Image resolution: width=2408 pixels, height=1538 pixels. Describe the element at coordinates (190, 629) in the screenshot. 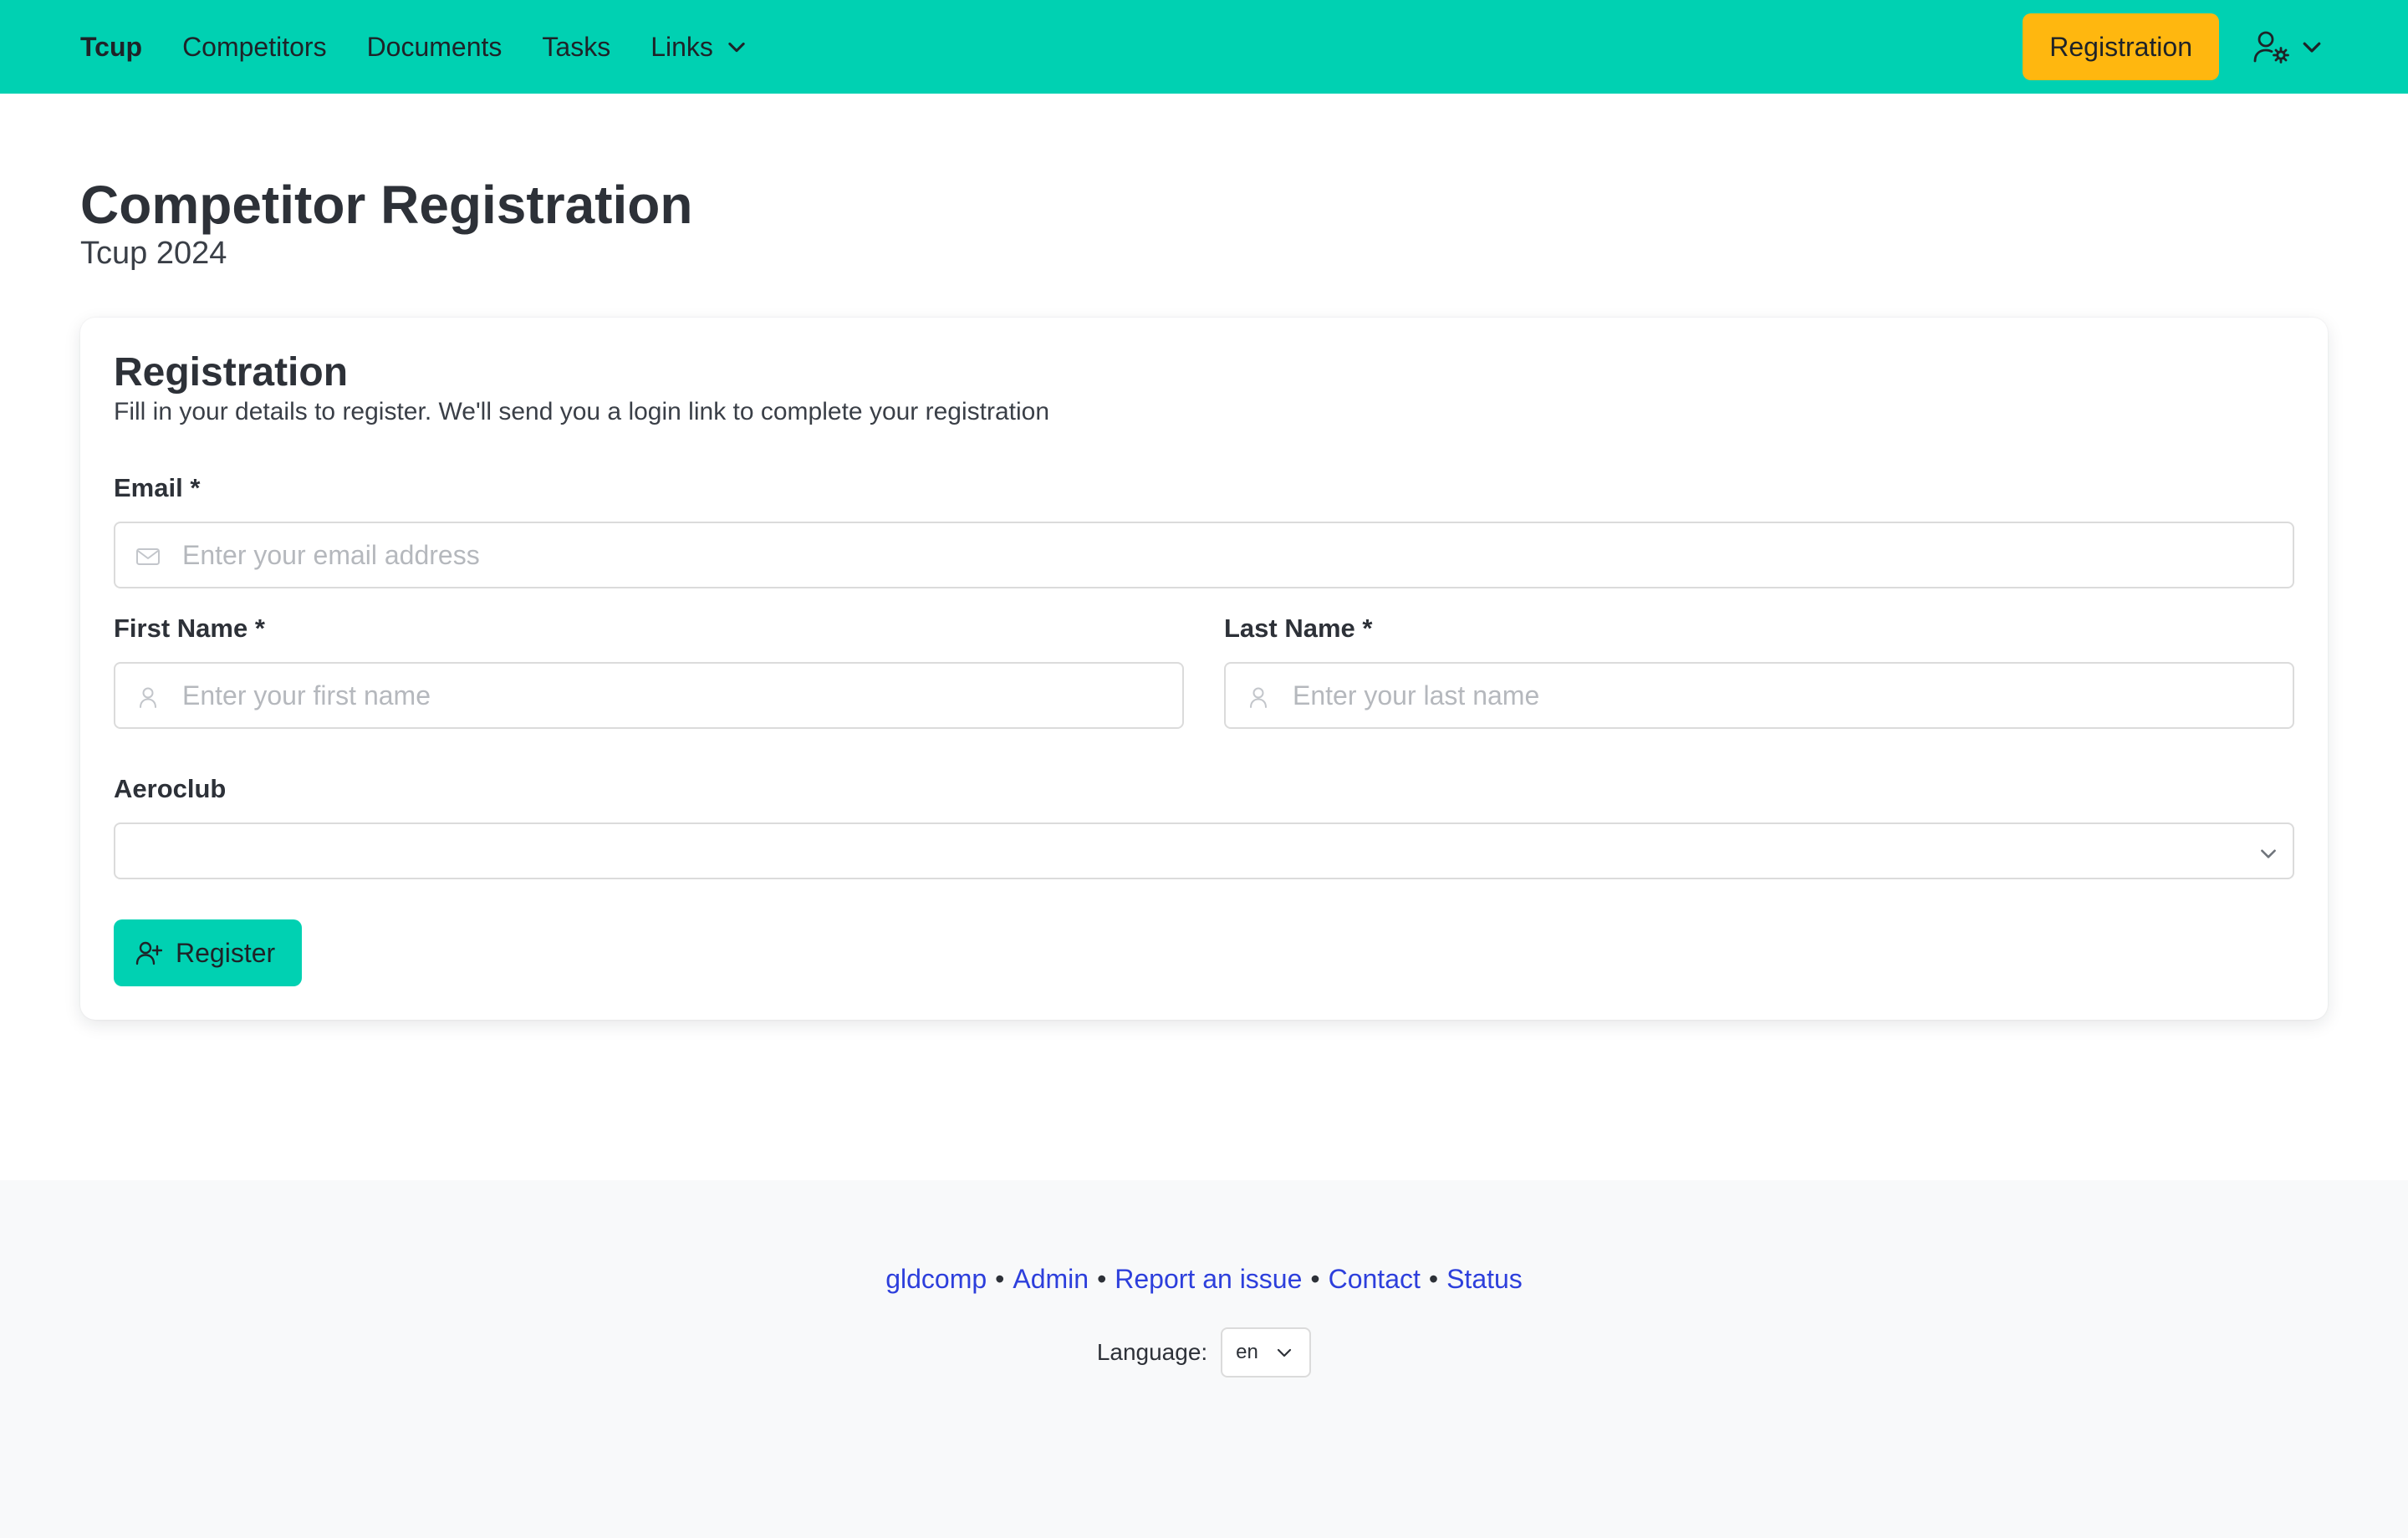

I see `first-name-label: First Name *` at that location.